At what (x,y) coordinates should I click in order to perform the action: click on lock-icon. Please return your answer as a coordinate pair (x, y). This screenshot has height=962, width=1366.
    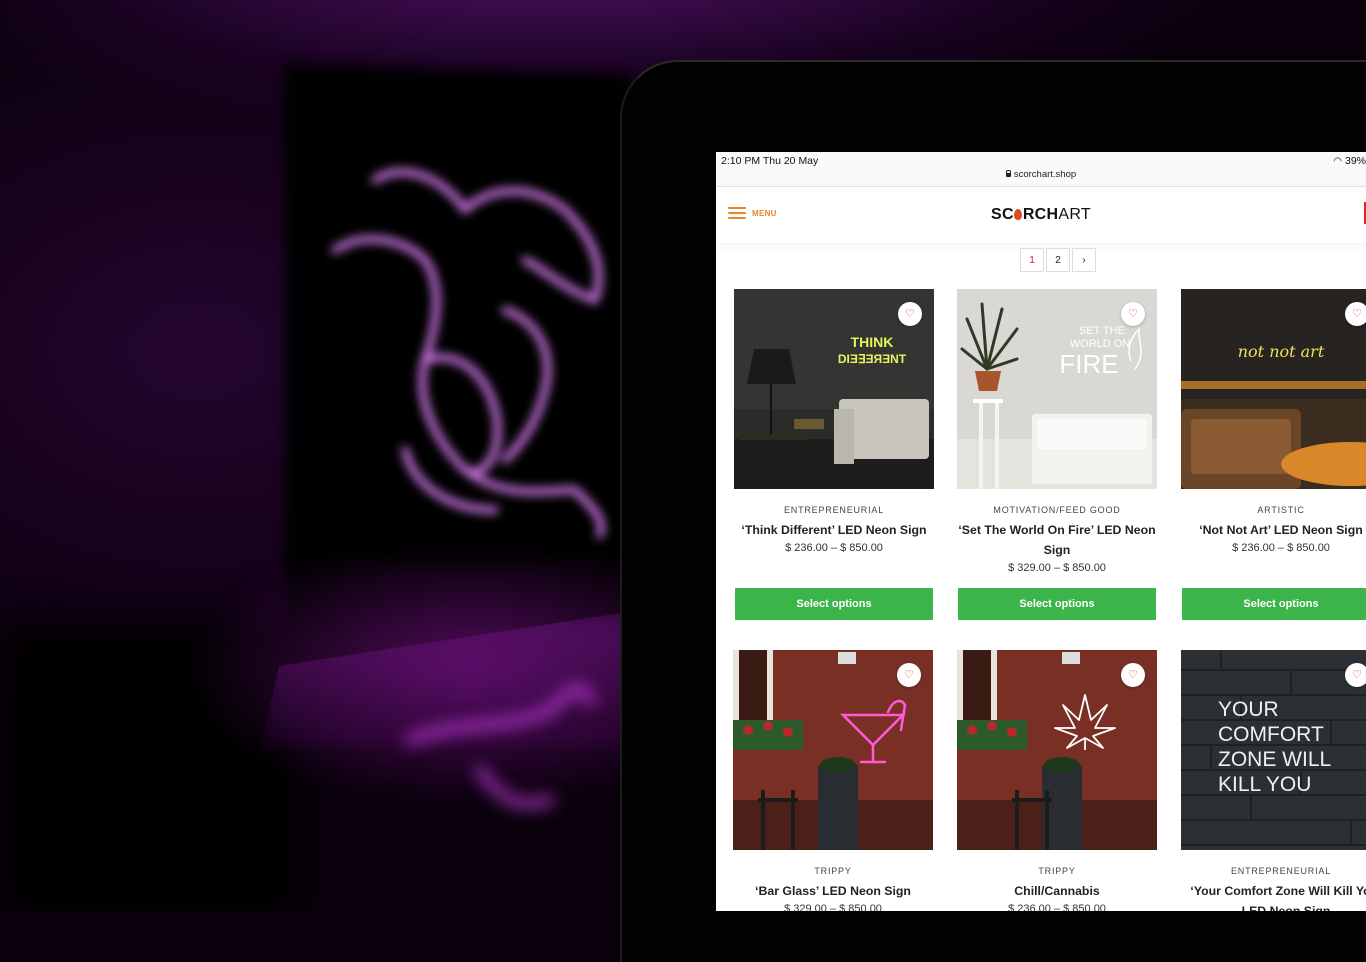
    Looking at the image, I should click on (1008, 173).